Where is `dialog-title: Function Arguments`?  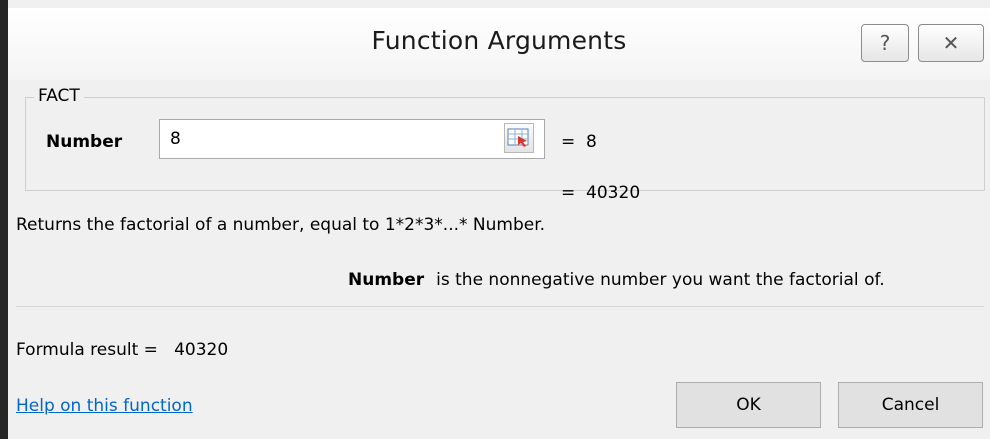 dialog-title: Function Arguments is located at coordinates (499, 40).